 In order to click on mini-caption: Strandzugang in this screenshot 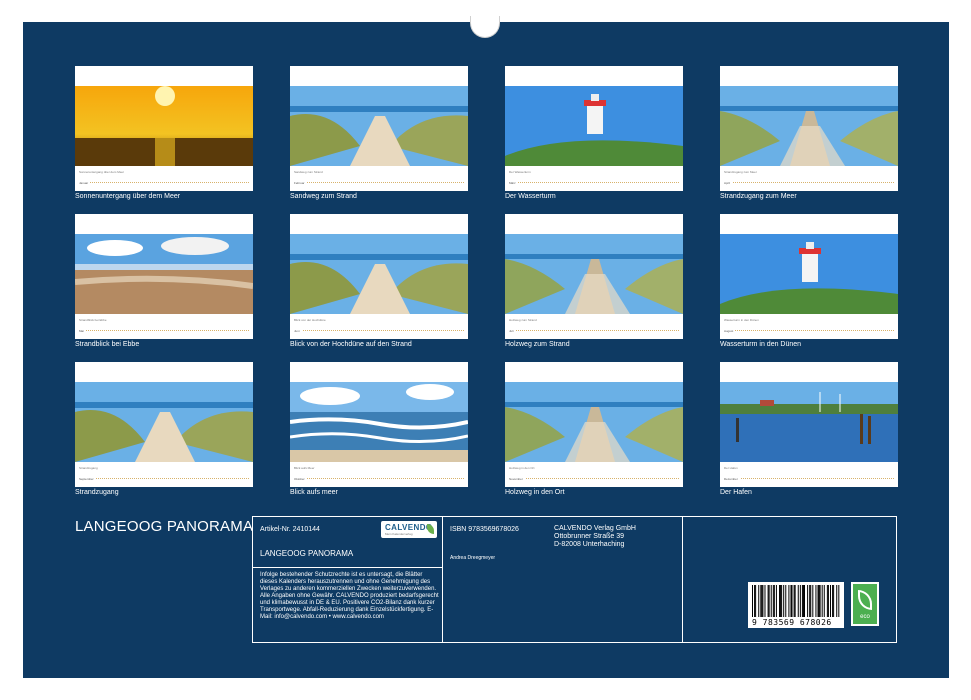, I will do `click(88, 468)`.